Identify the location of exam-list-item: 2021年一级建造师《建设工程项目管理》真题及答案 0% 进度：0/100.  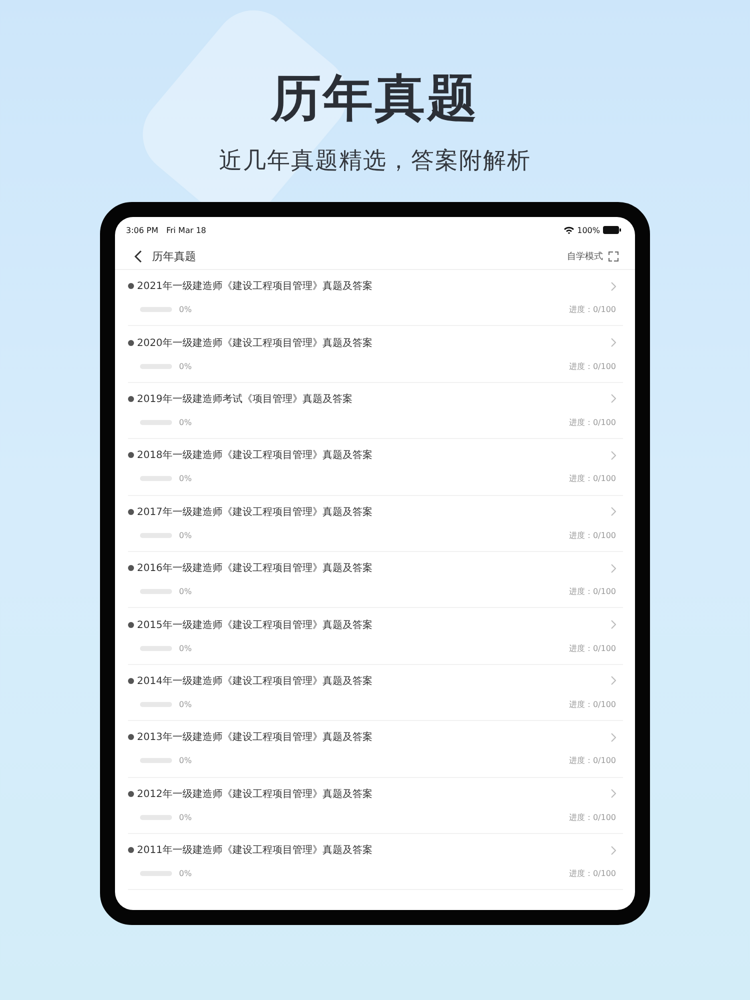
(375, 298).